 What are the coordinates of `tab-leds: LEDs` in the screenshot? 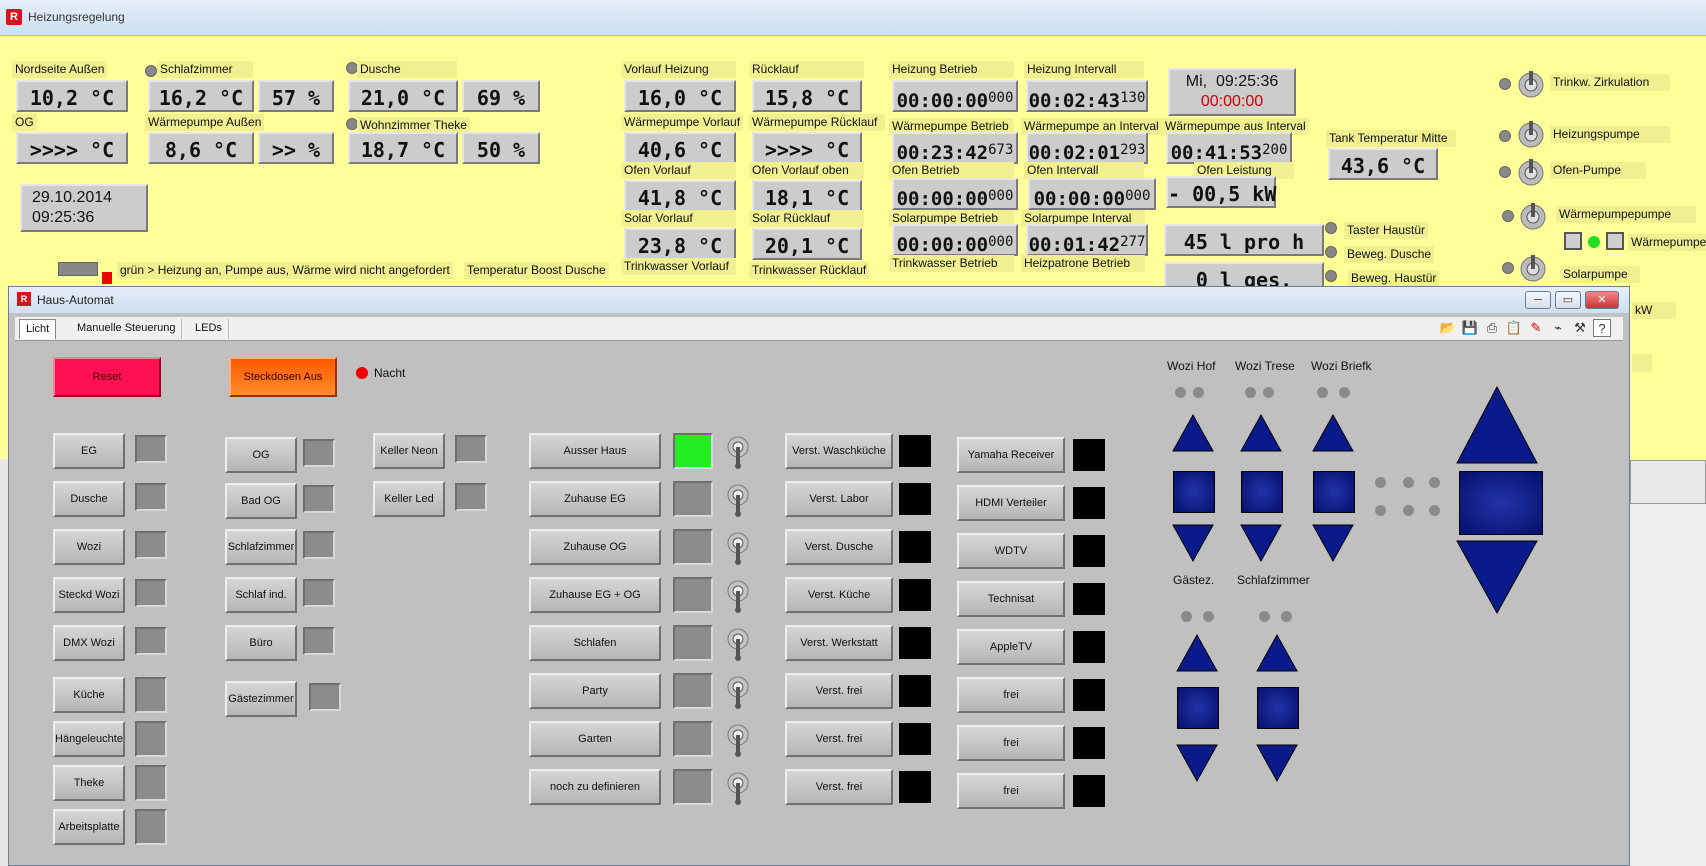 It's located at (209, 329).